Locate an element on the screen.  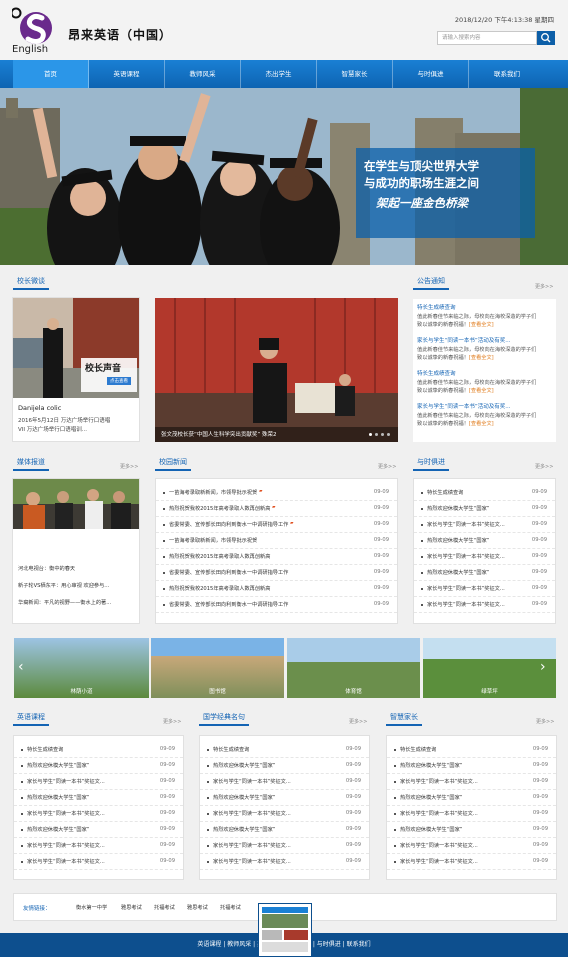
media-item: 河北电视台：衡中的春天 is located at coordinates (46, 568).